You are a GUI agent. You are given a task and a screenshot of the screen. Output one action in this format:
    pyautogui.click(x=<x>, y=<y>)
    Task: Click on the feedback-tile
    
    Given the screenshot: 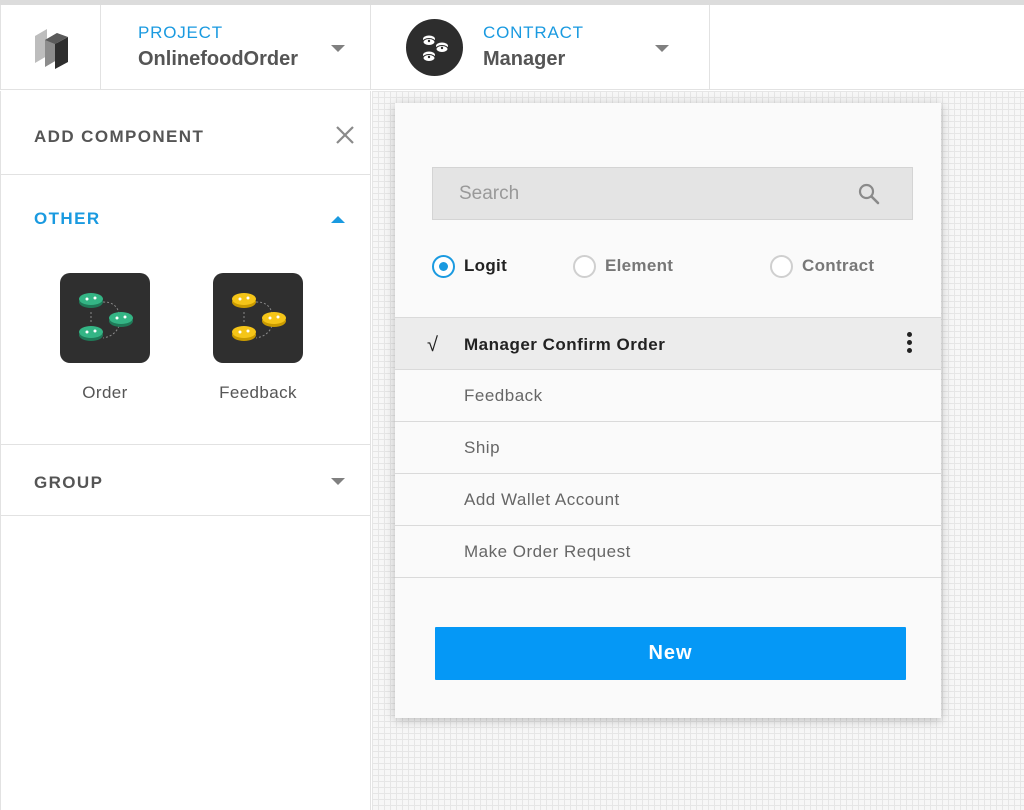 What is the action you would take?
    pyautogui.click(x=258, y=318)
    